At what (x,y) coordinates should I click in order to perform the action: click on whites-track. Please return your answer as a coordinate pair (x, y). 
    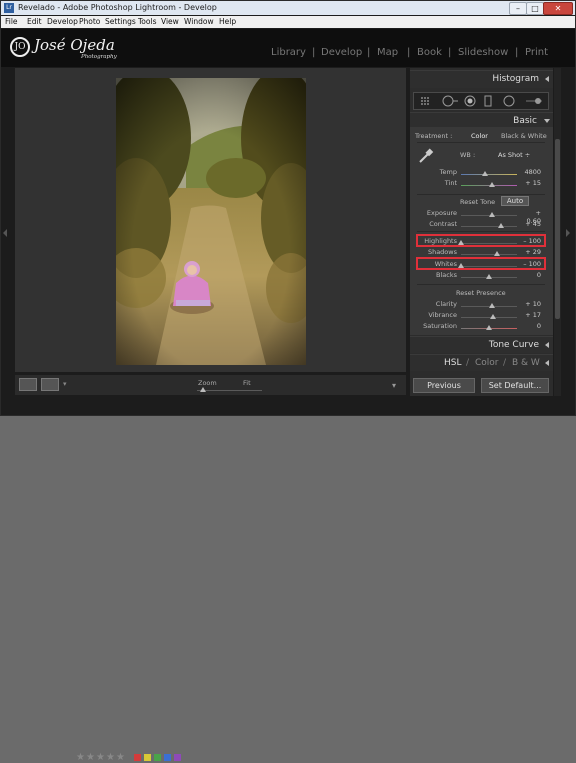
    Looking at the image, I should click on (489, 266).